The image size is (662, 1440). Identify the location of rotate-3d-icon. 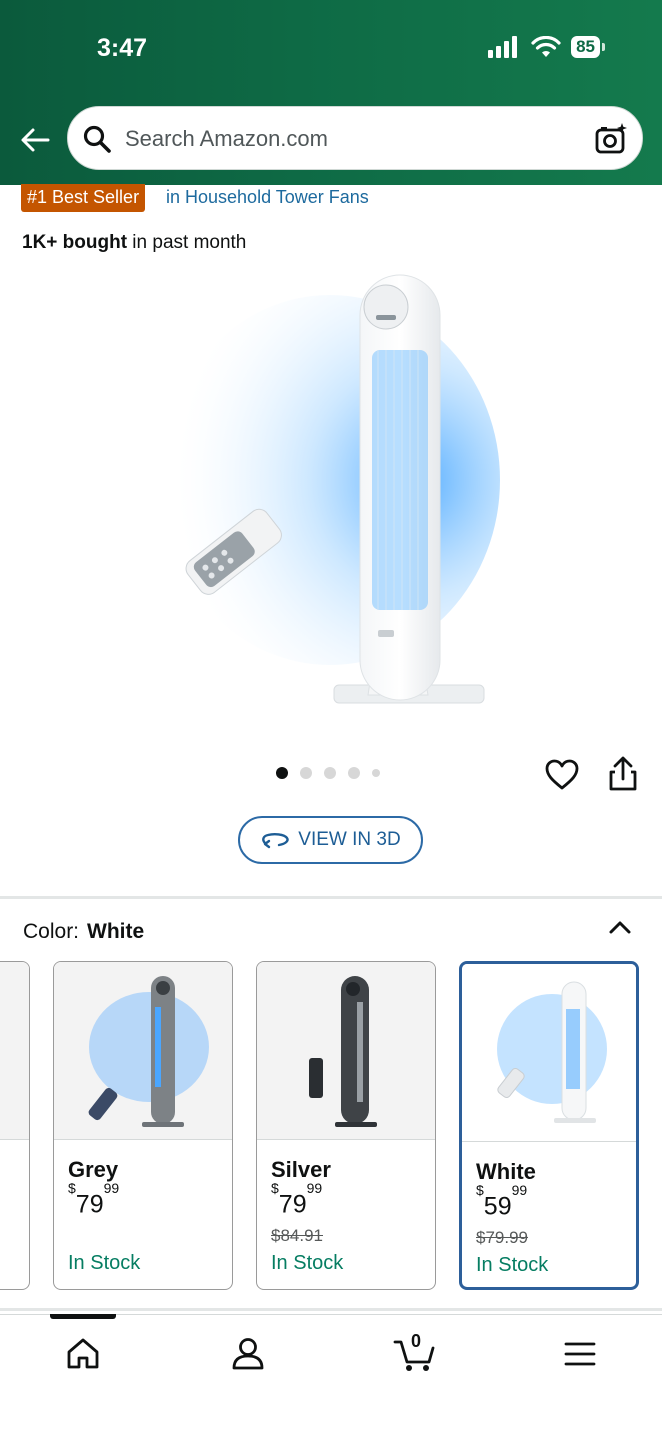
(275, 841).